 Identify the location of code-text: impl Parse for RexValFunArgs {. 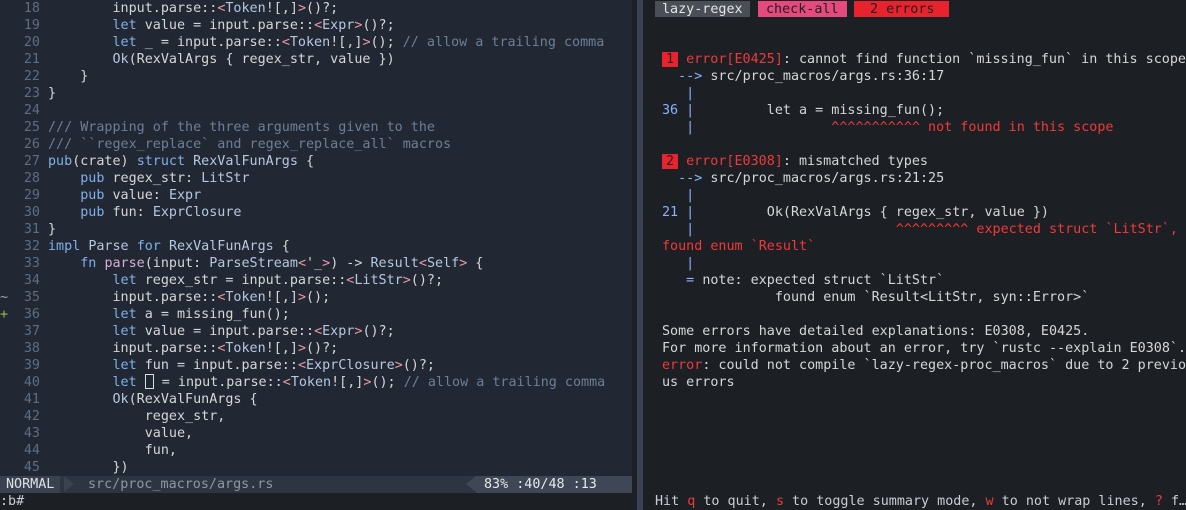
(169, 246).